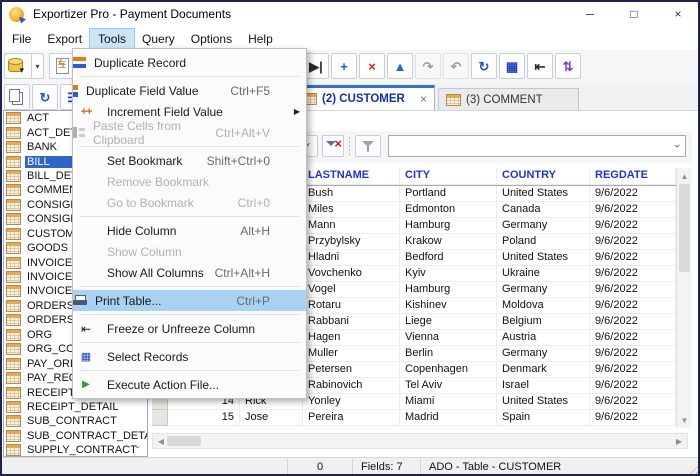 This screenshot has height=476, width=700. Describe the element at coordinates (351, 402) in the screenshot. I see `cell-last: Yonley` at that location.